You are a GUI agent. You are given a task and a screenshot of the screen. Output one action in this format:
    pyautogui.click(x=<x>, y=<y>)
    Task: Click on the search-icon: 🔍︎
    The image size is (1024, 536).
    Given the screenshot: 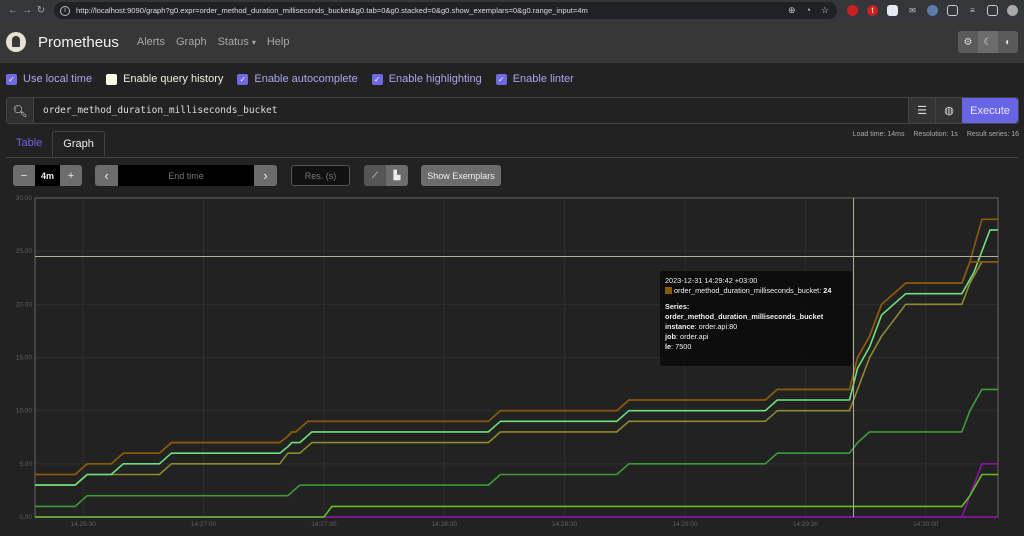 What is the action you would take?
    pyautogui.click(x=20, y=110)
    